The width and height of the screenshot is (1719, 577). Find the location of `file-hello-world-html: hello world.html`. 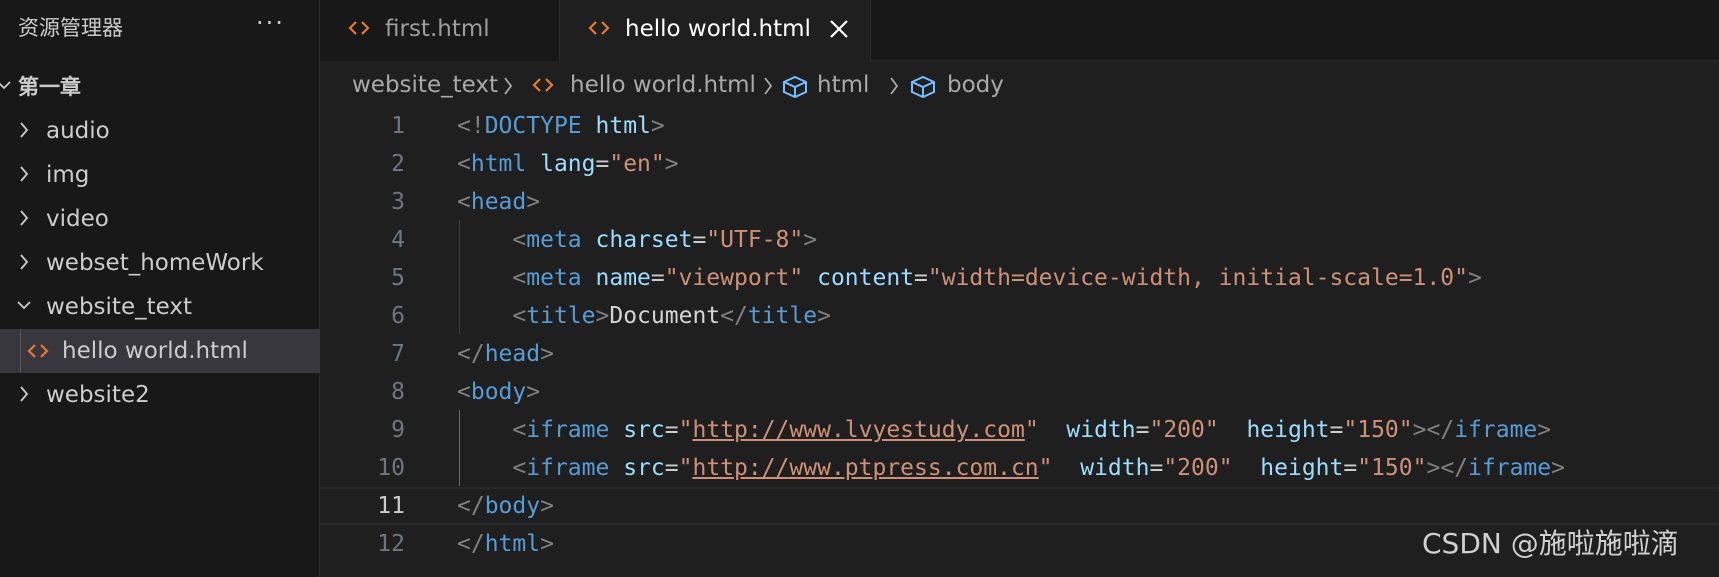

file-hello-world-html: hello world.html is located at coordinates (160, 351).